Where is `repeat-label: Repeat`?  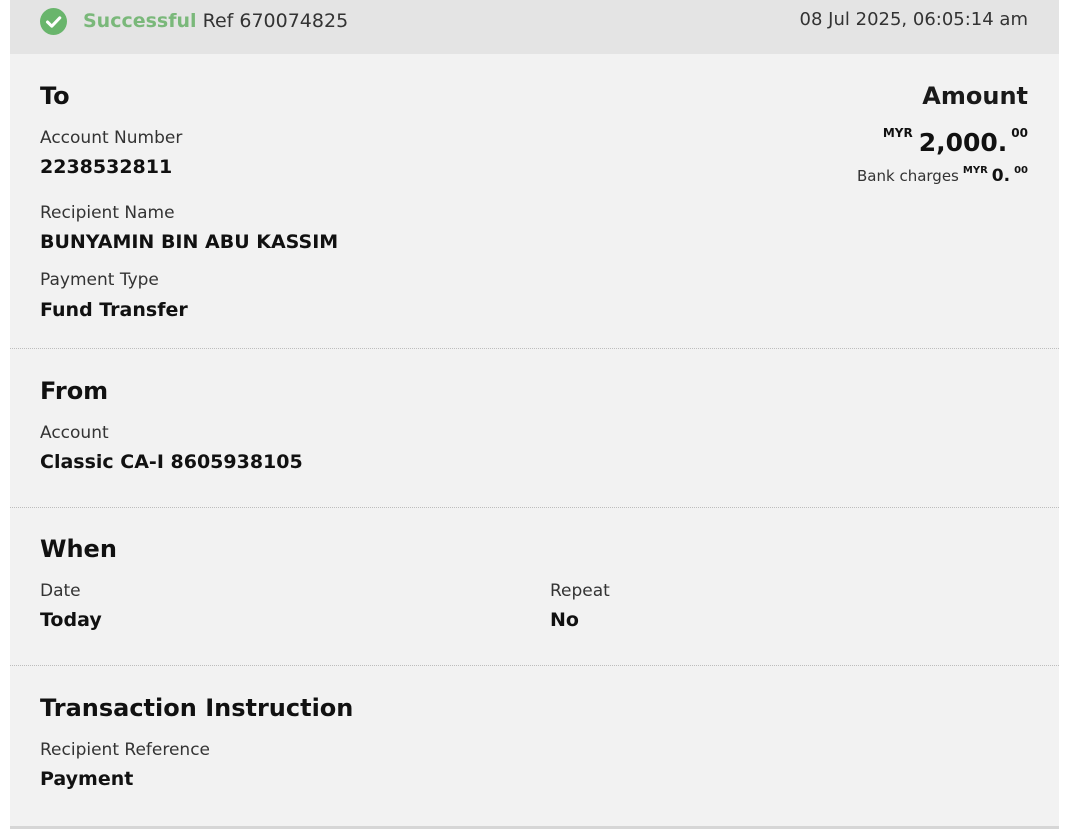 repeat-label: Repeat is located at coordinates (580, 591).